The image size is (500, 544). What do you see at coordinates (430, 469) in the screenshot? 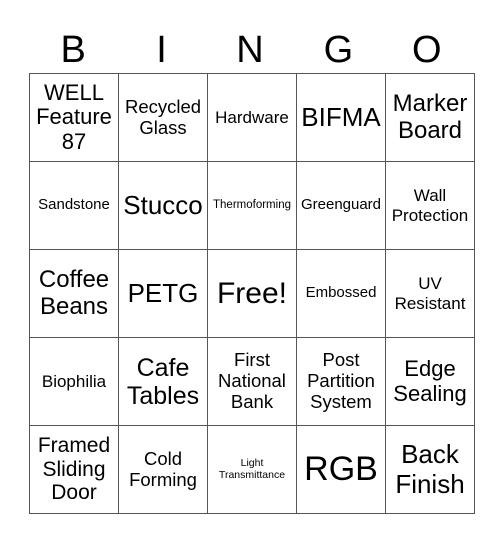
I see `bingo-cell: Back Finish` at bounding box center [430, 469].